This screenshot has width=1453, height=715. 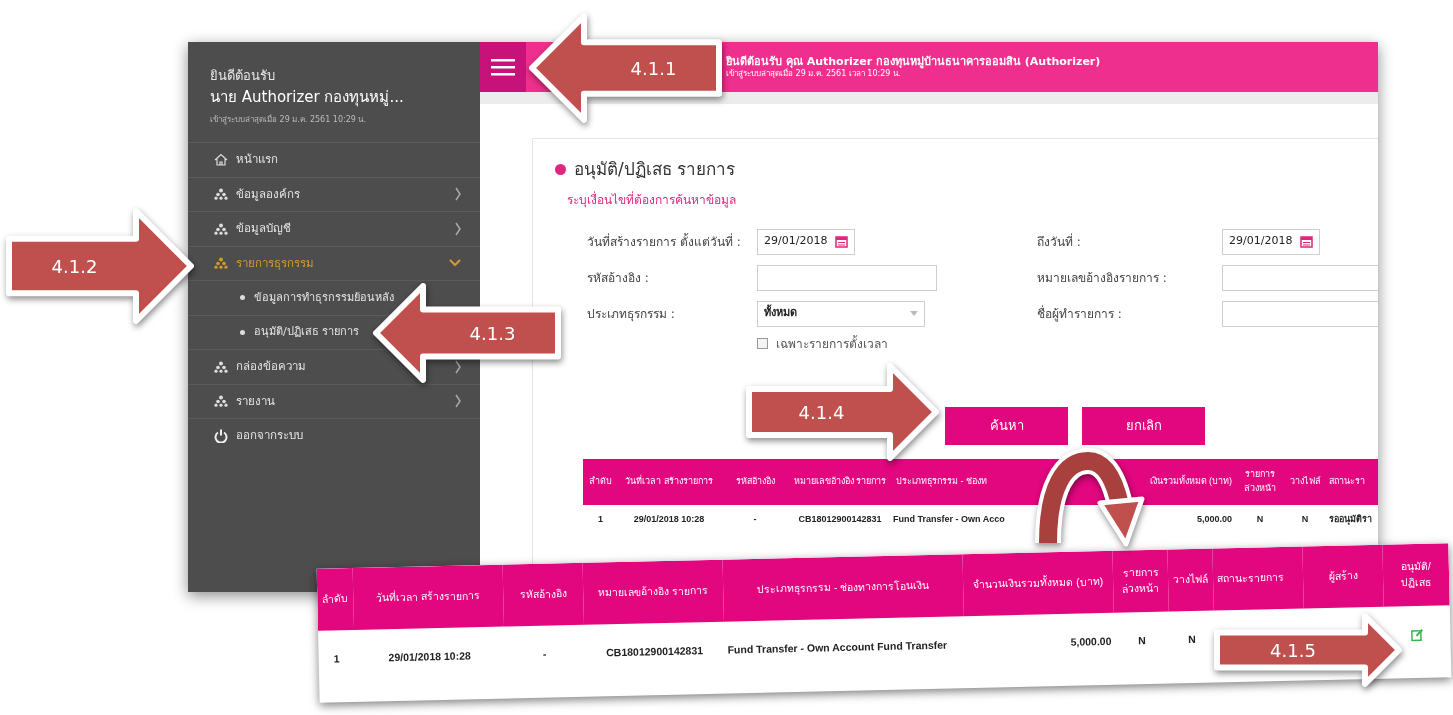 What do you see at coordinates (288, 120) in the screenshot?
I see `last-login-text: เข้าสู่ระบบล่าสุดเมื่อ 29 ม.ค. 2561 10:29 น.` at bounding box center [288, 120].